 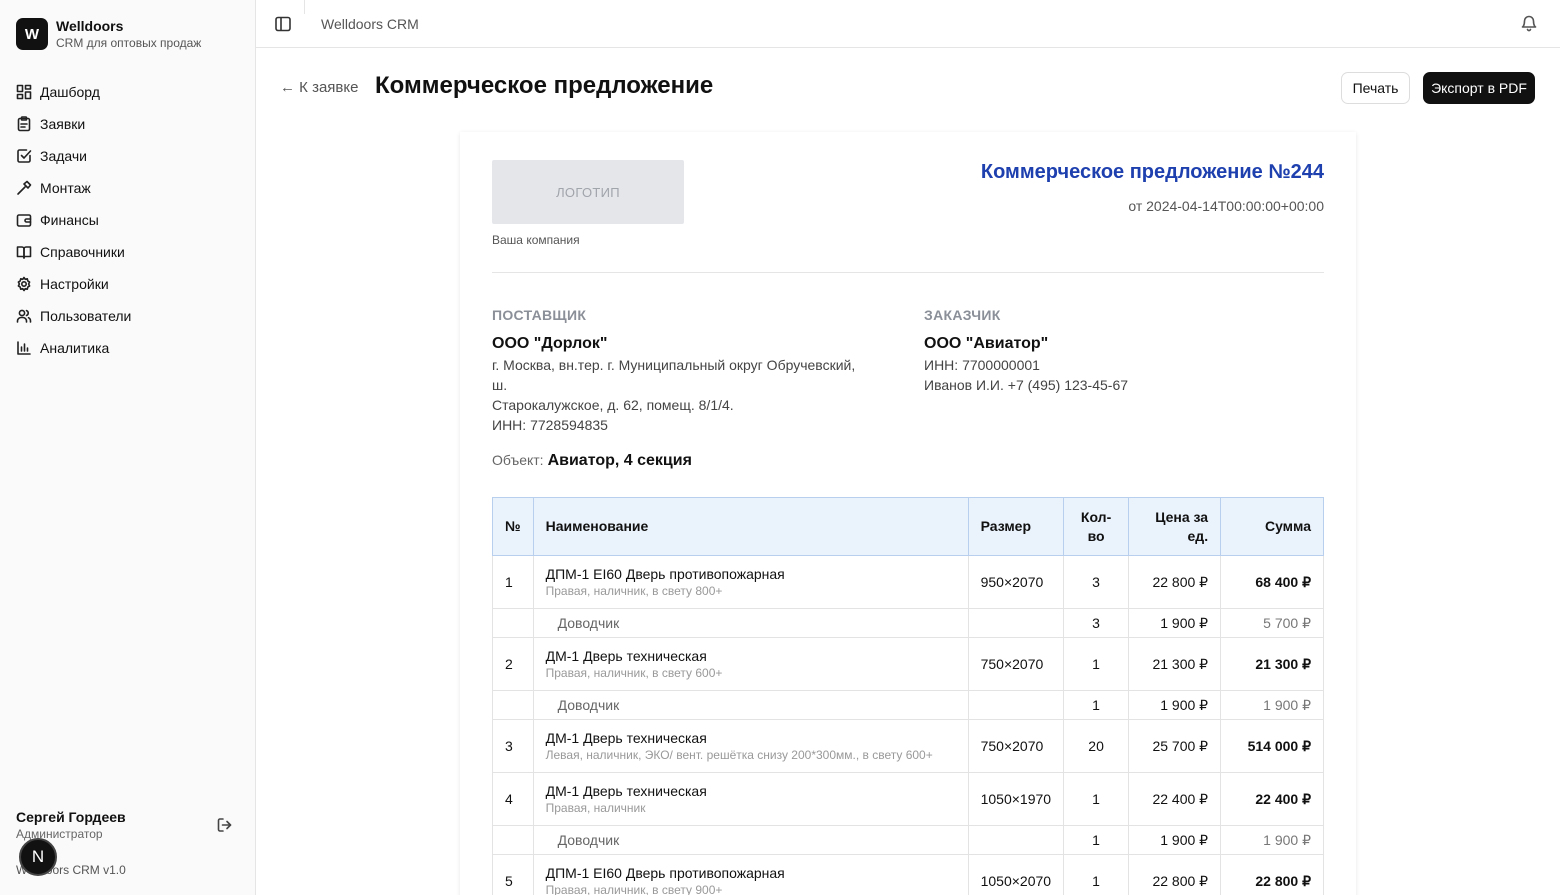 I want to click on customer-name: ООО "Авиатор", so click(x=986, y=343).